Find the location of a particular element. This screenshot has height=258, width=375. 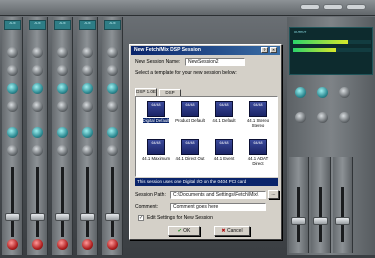

template-item: 64/48 44.1 Maximum is located at coordinates (156, 156).